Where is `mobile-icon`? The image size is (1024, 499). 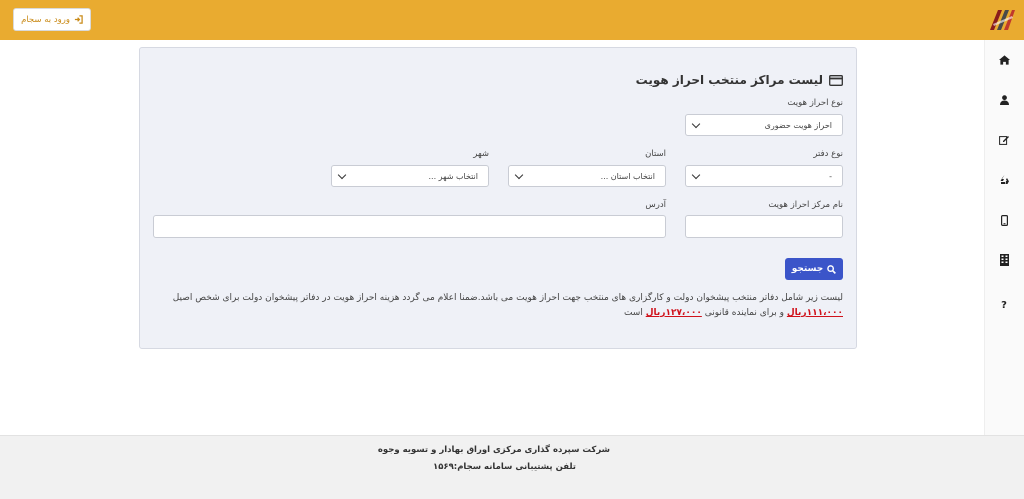 mobile-icon is located at coordinates (1004, 220).